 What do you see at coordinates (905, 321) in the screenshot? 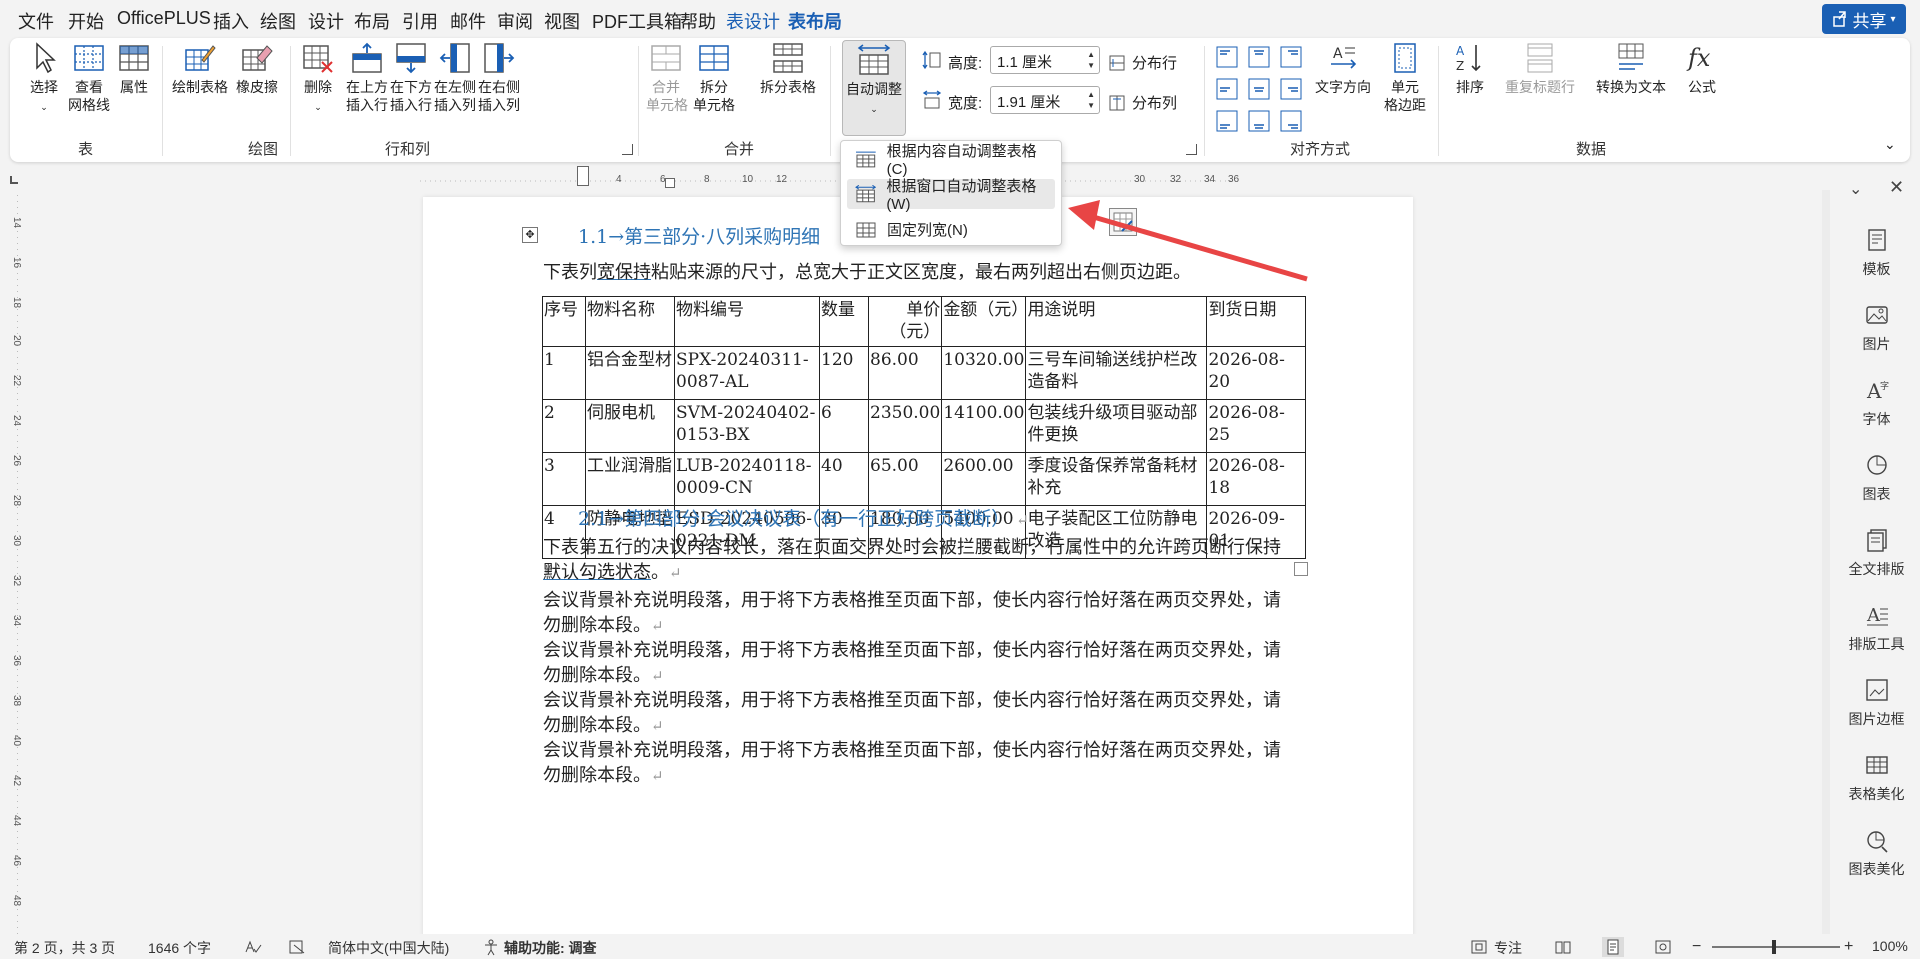
I see `table-header-cell: 单价（元）` at bounding box center [905, 321].